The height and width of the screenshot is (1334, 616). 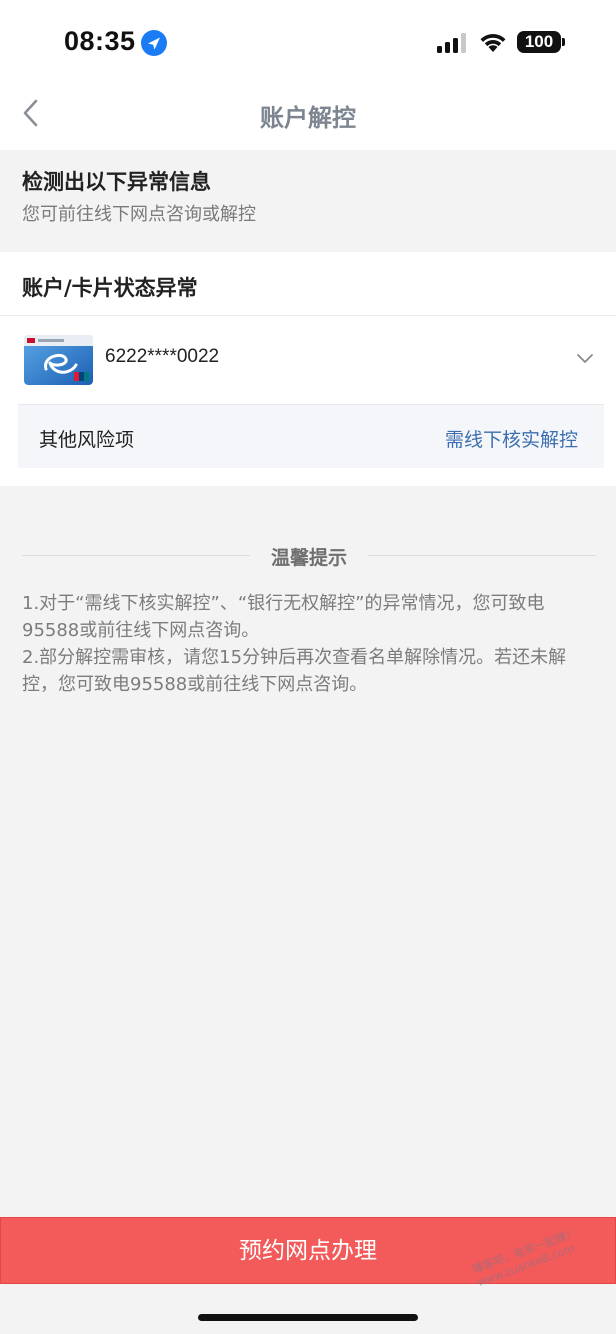 What do you see at coordinates (511, 438) in the screenshot?
I see `risk-action-link: 需线下核实解控` at bounding box center [511, 438].